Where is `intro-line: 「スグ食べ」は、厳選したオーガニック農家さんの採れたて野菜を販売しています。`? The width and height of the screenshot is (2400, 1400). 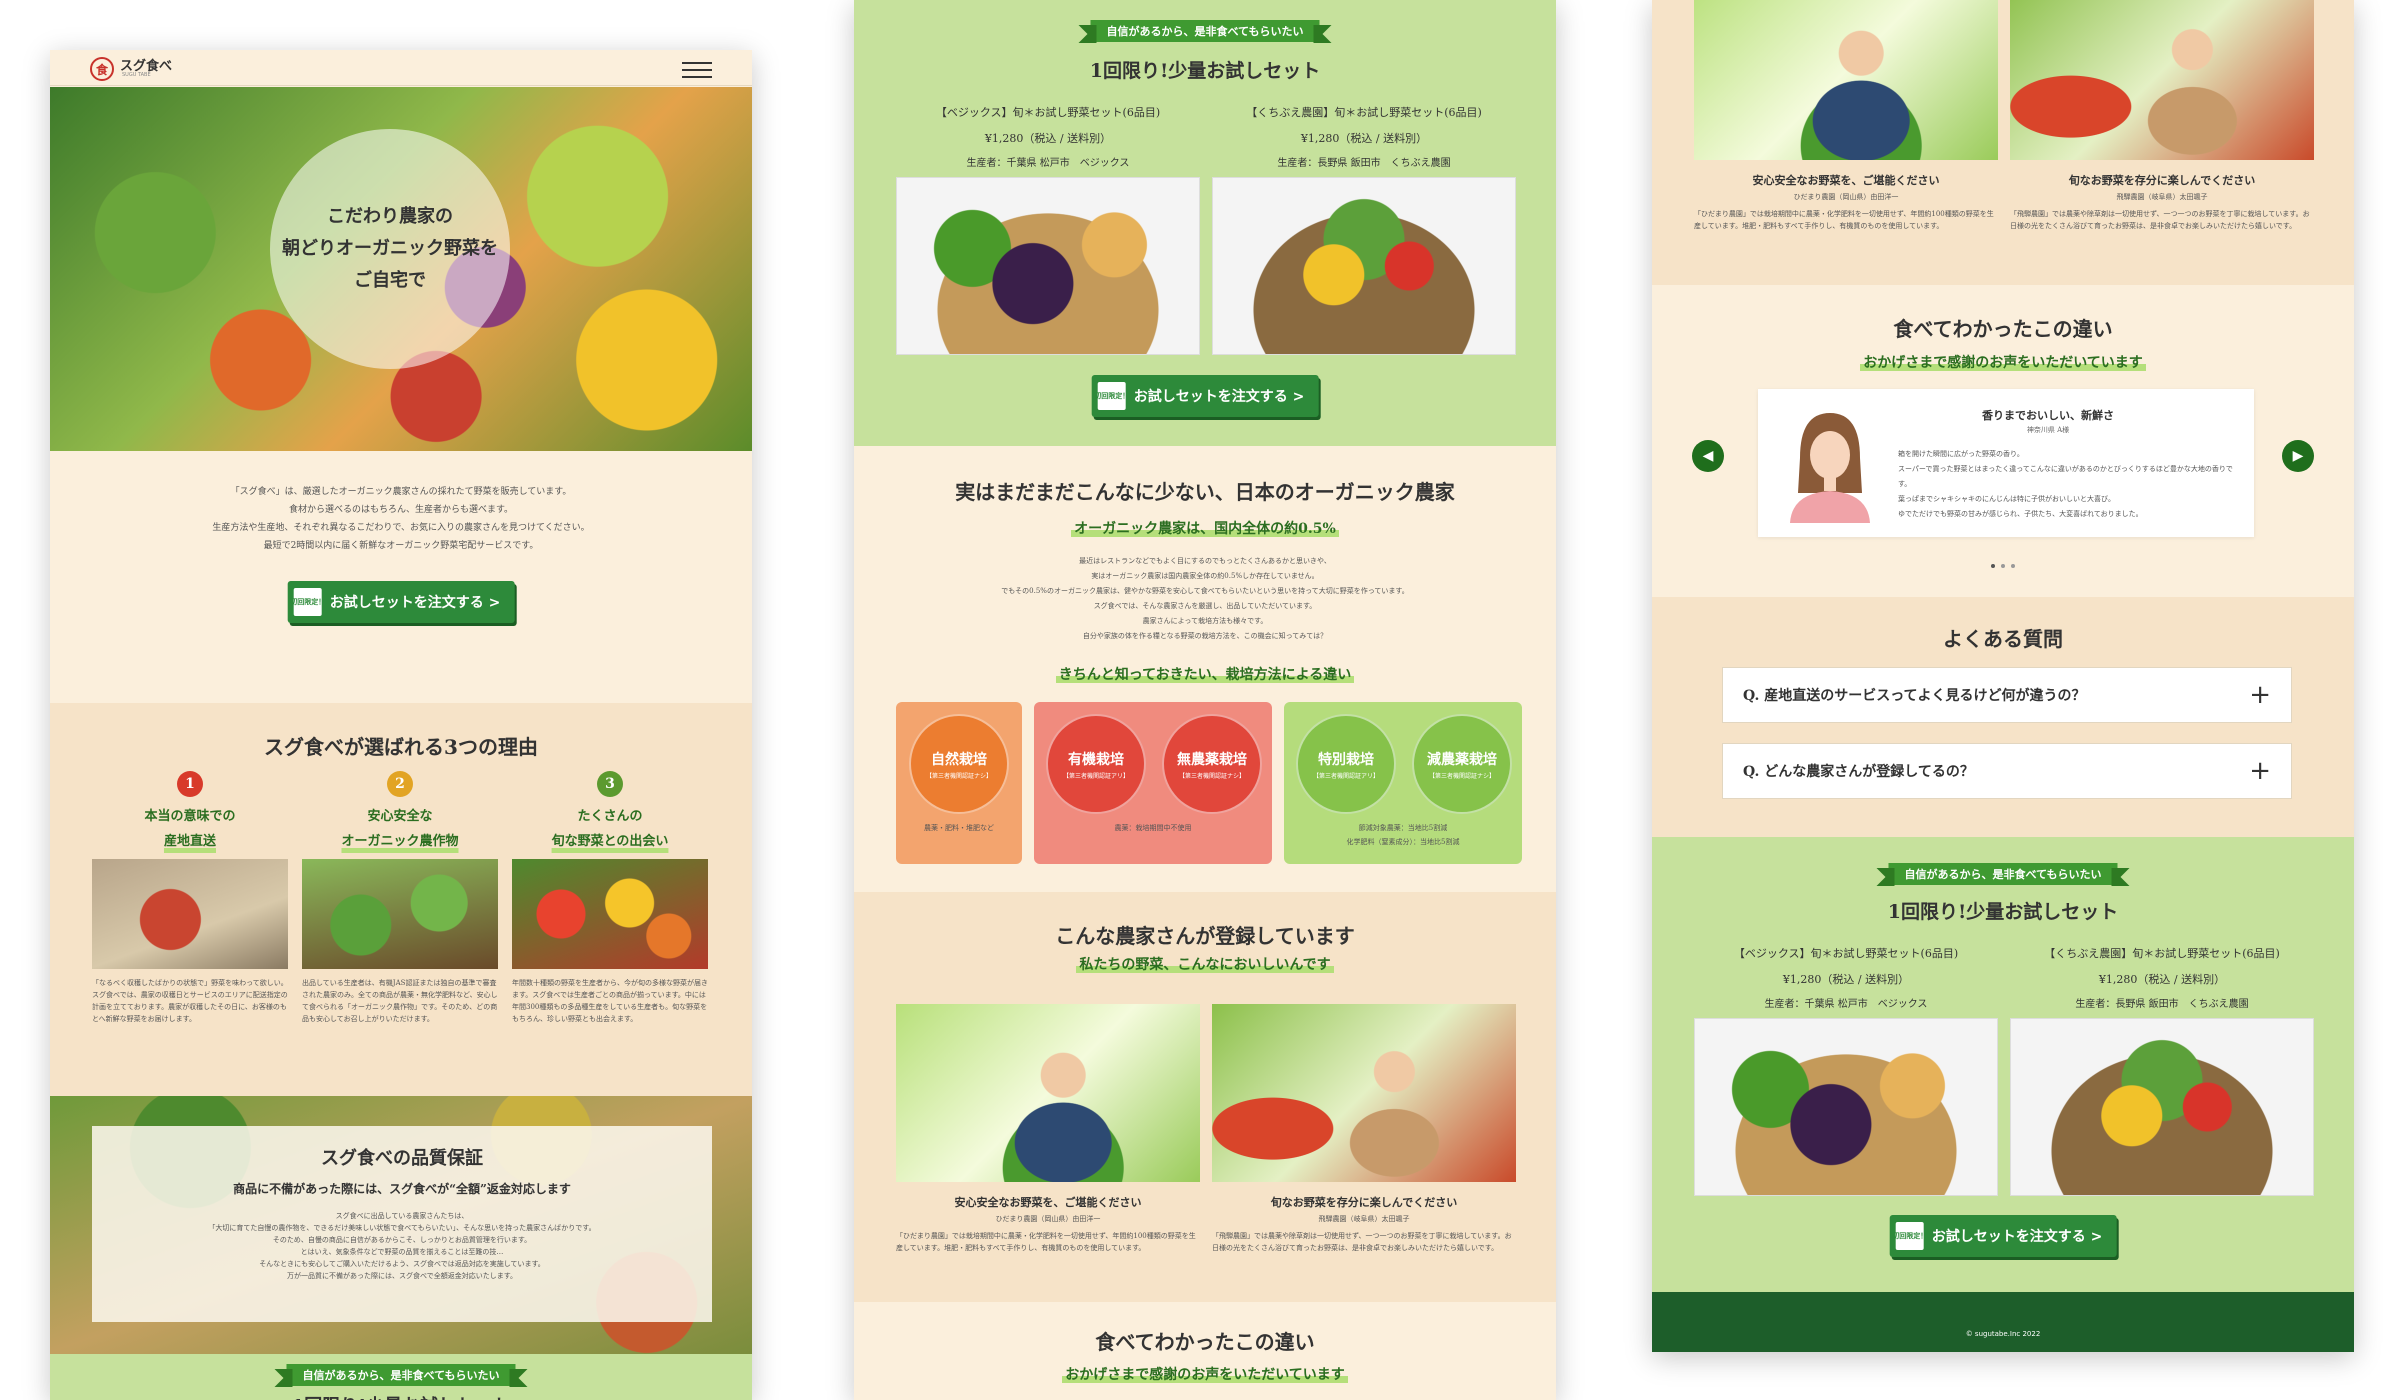 intro-line: 「スグ食べ」は、厳選したオーガニック農家さんの採れたて野菜を販売しています。 is located at coordinates (401, 492).